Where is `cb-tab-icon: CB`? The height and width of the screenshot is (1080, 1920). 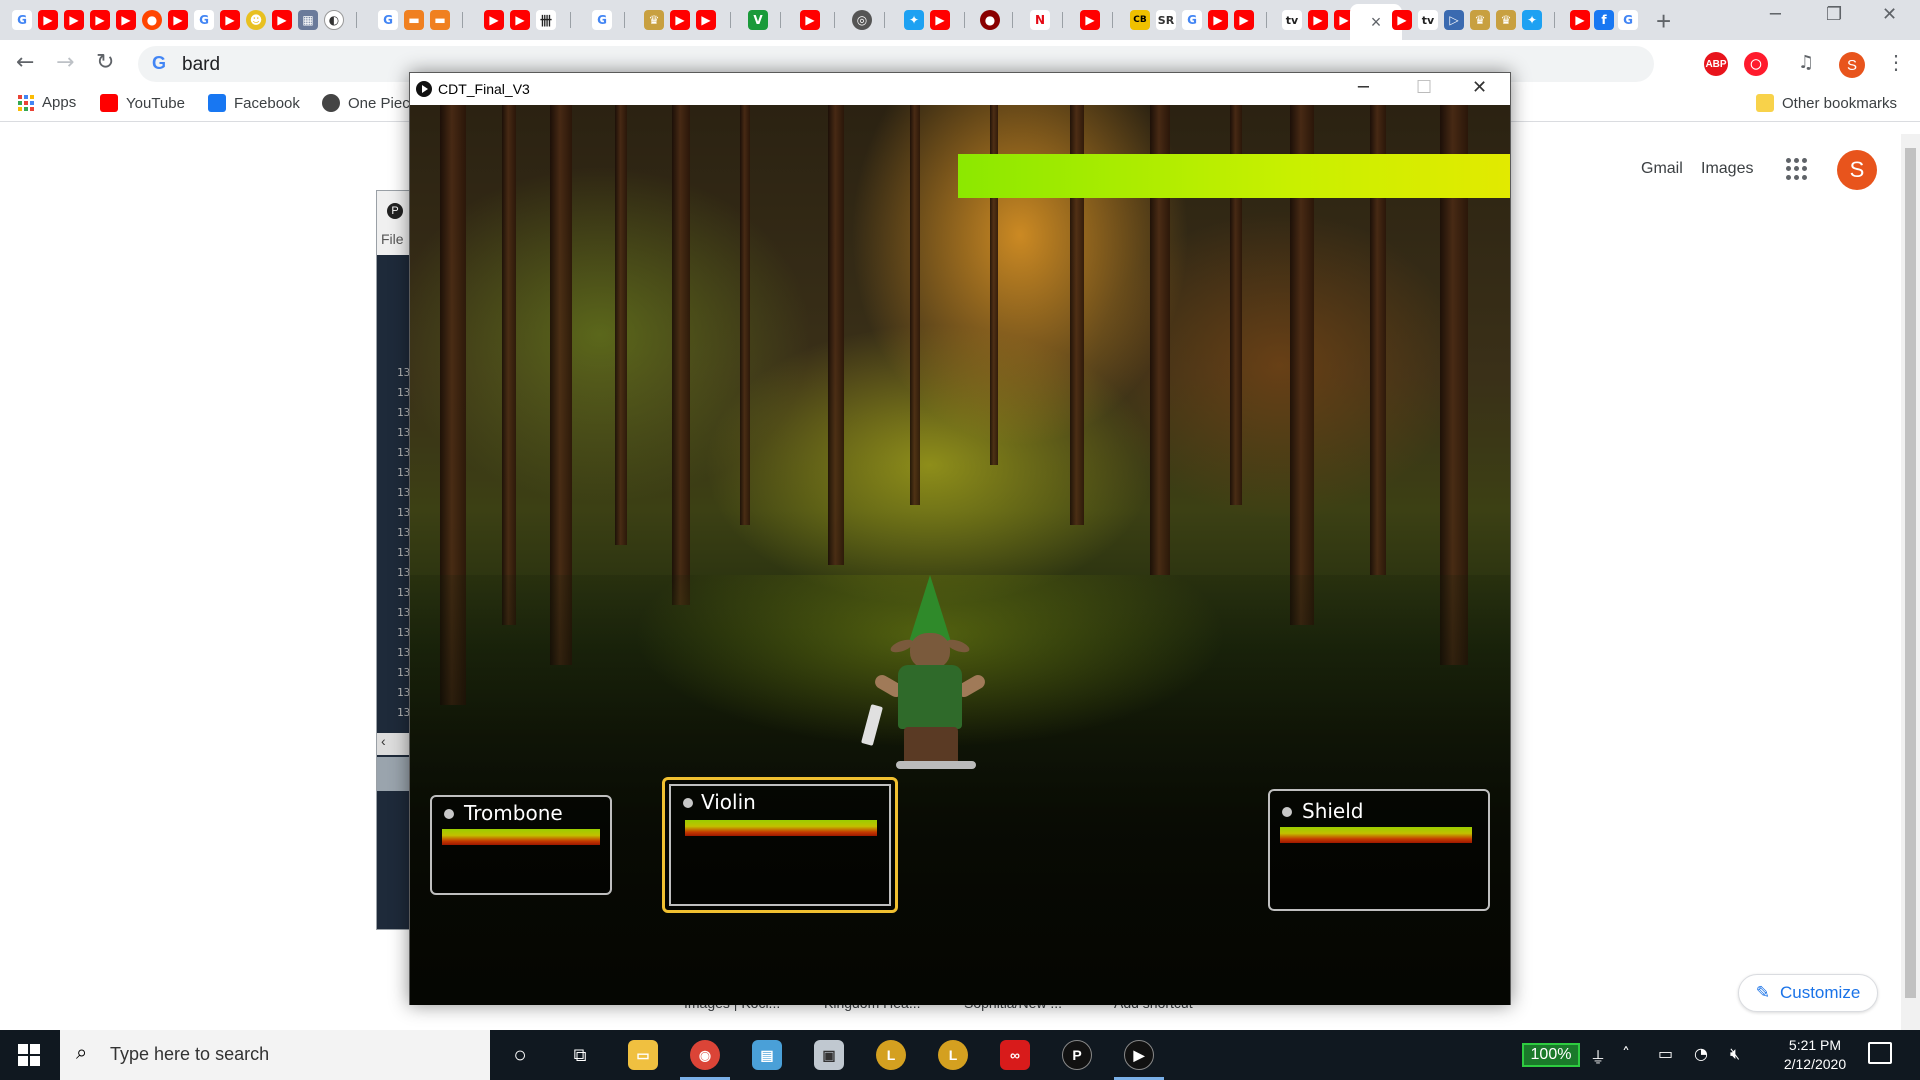 cb-tab-icon: CB is located at coordinates (1140, 20).